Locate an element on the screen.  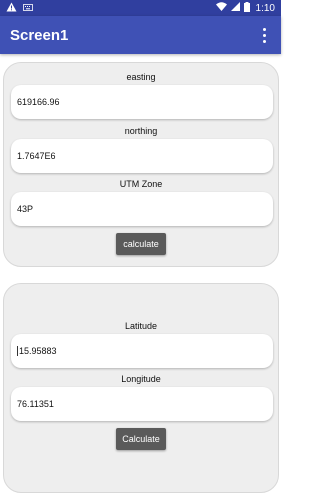
northing-value: 1.7647E6 is located at coordinates (36, 156).